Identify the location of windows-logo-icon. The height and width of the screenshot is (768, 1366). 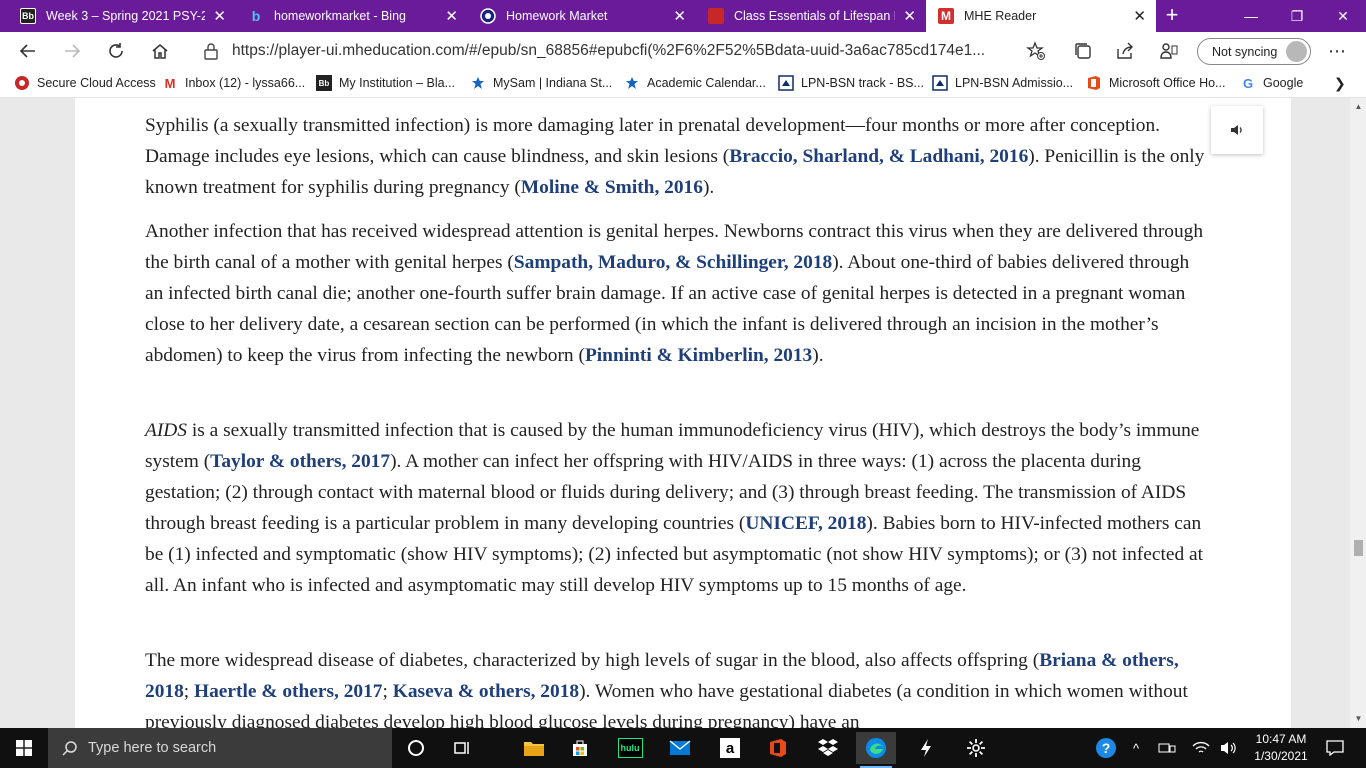
(24, 748).